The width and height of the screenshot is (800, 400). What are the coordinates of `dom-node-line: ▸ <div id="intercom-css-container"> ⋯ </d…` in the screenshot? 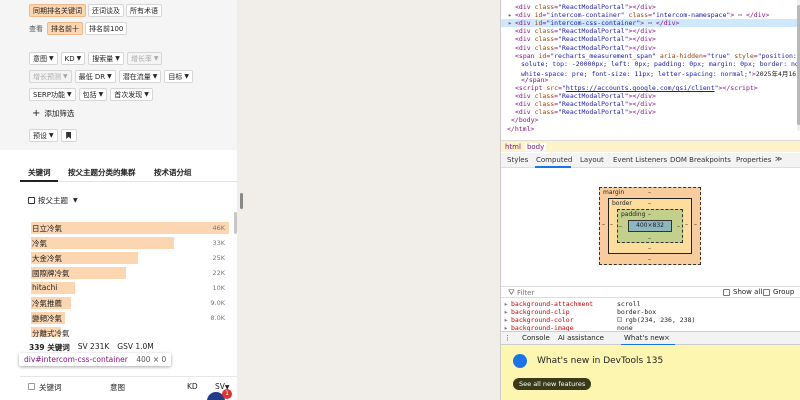 It's located at (649, 23).